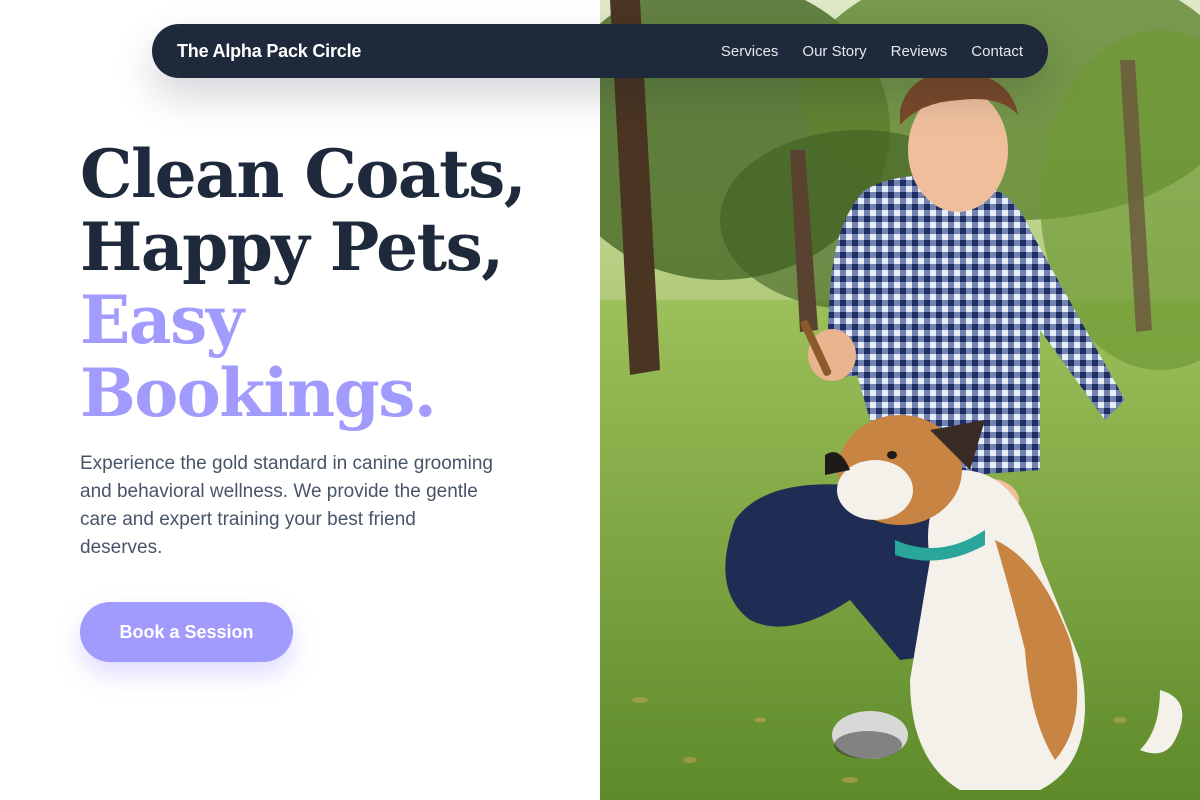 The width and height of the screenshot is (1200, 800). Describe the element at coordinates (258, 393) in the screenshot. I see `headline-accent-line-2: Bookings.` at that location.